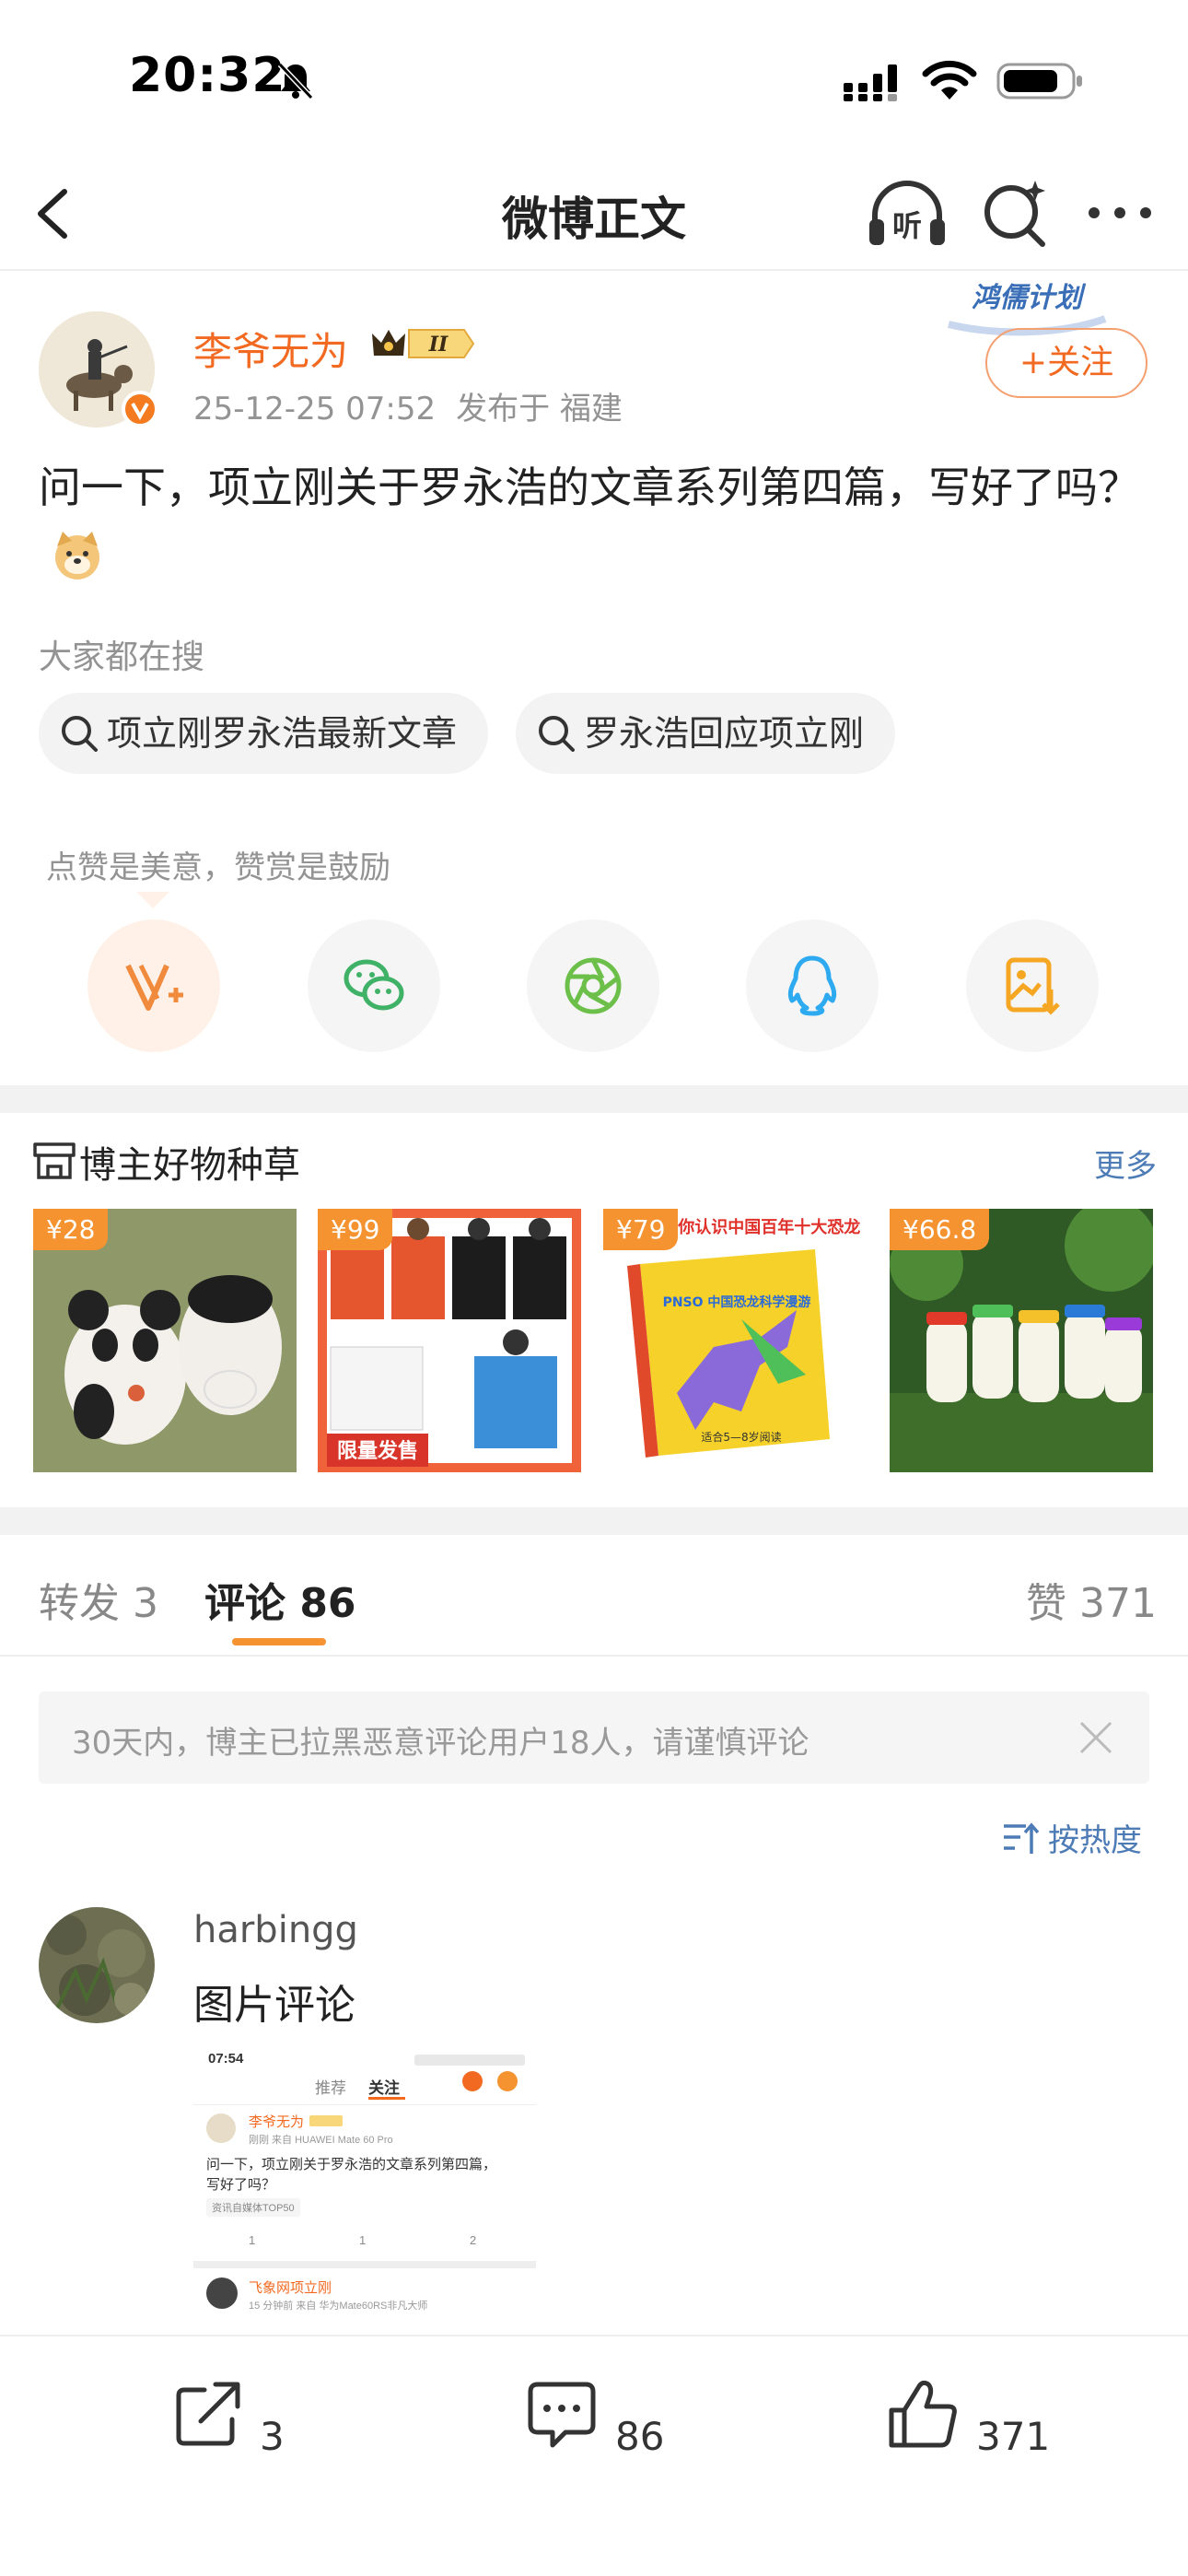 The width and height of the screenshot is (1188, 2576). Describe the element at coordinates (1039, 81) in the screenshot. I see `battery-icon` at that location.